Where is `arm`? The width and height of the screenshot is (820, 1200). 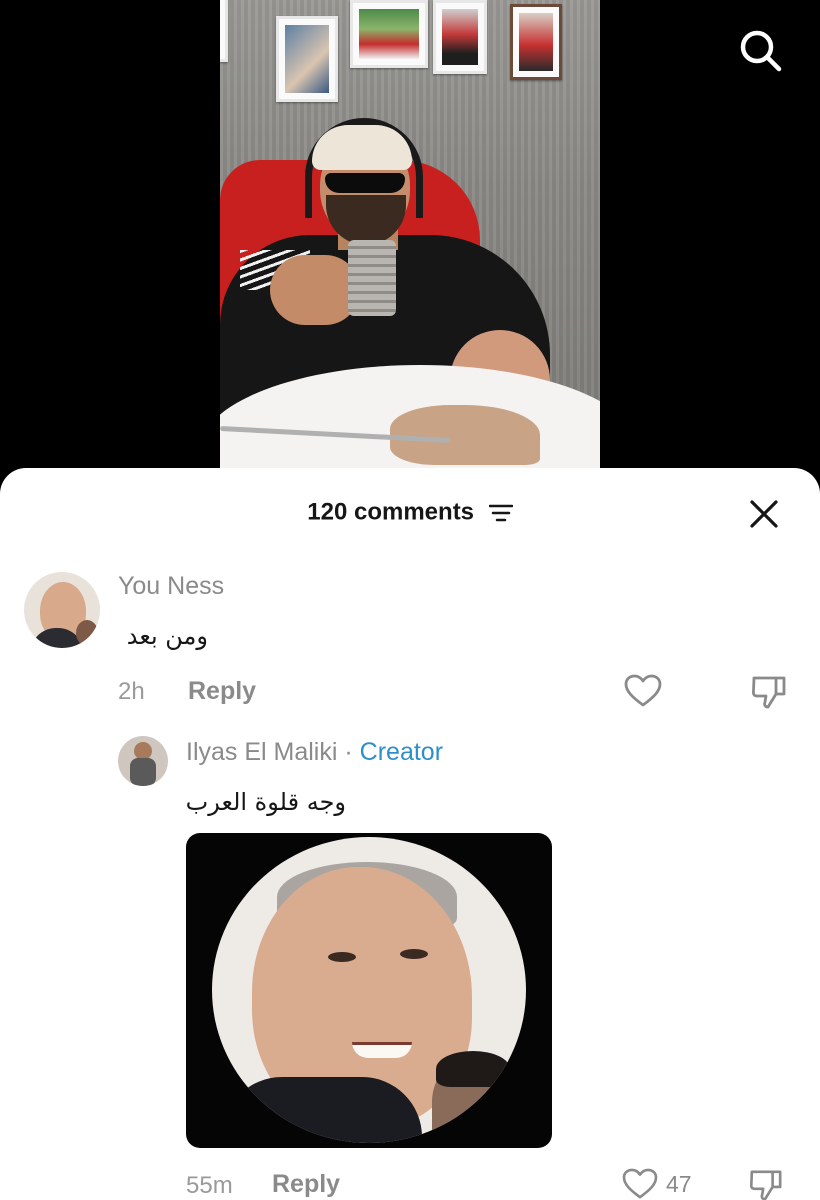 arm is located at coordinates (315, 290).